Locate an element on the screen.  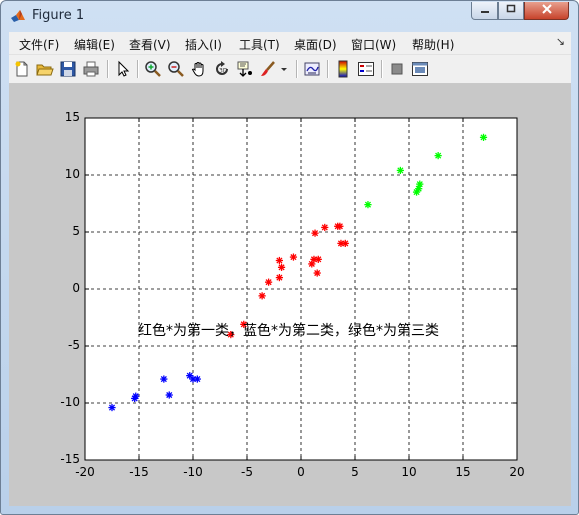
x-tick-label: 15 is located at coordinates (463, 472).